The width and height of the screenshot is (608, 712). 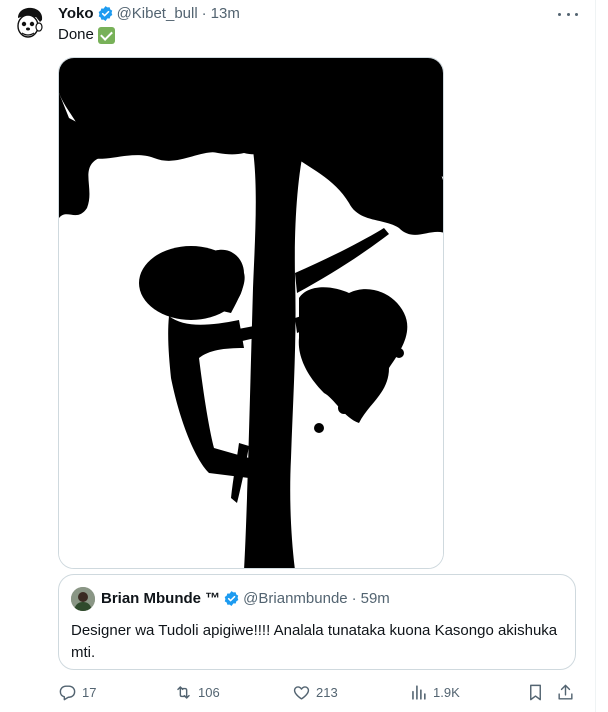 What do you see at coordinates (76, 34) in the screenshot?
I see `tweet-text-content: Done` at bounding box center [76, 34].